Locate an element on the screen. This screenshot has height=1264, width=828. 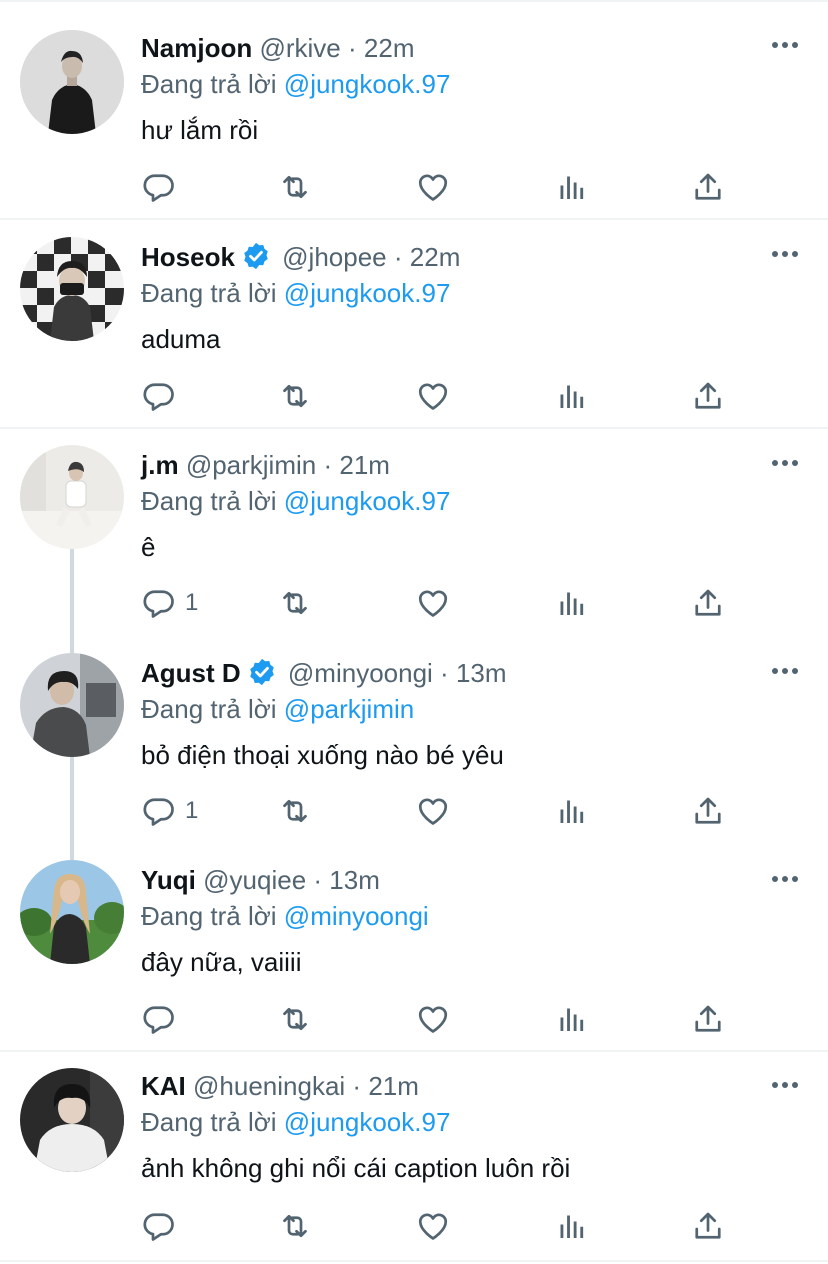
user-handle: @jhopee is located at coordinates (334, 257).